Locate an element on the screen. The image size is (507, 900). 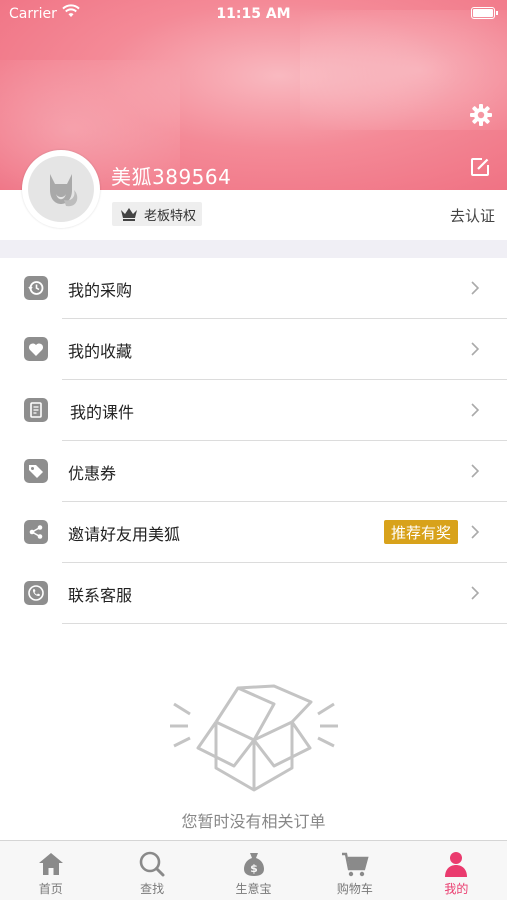
home-icon is located at coordinates (50, 864).